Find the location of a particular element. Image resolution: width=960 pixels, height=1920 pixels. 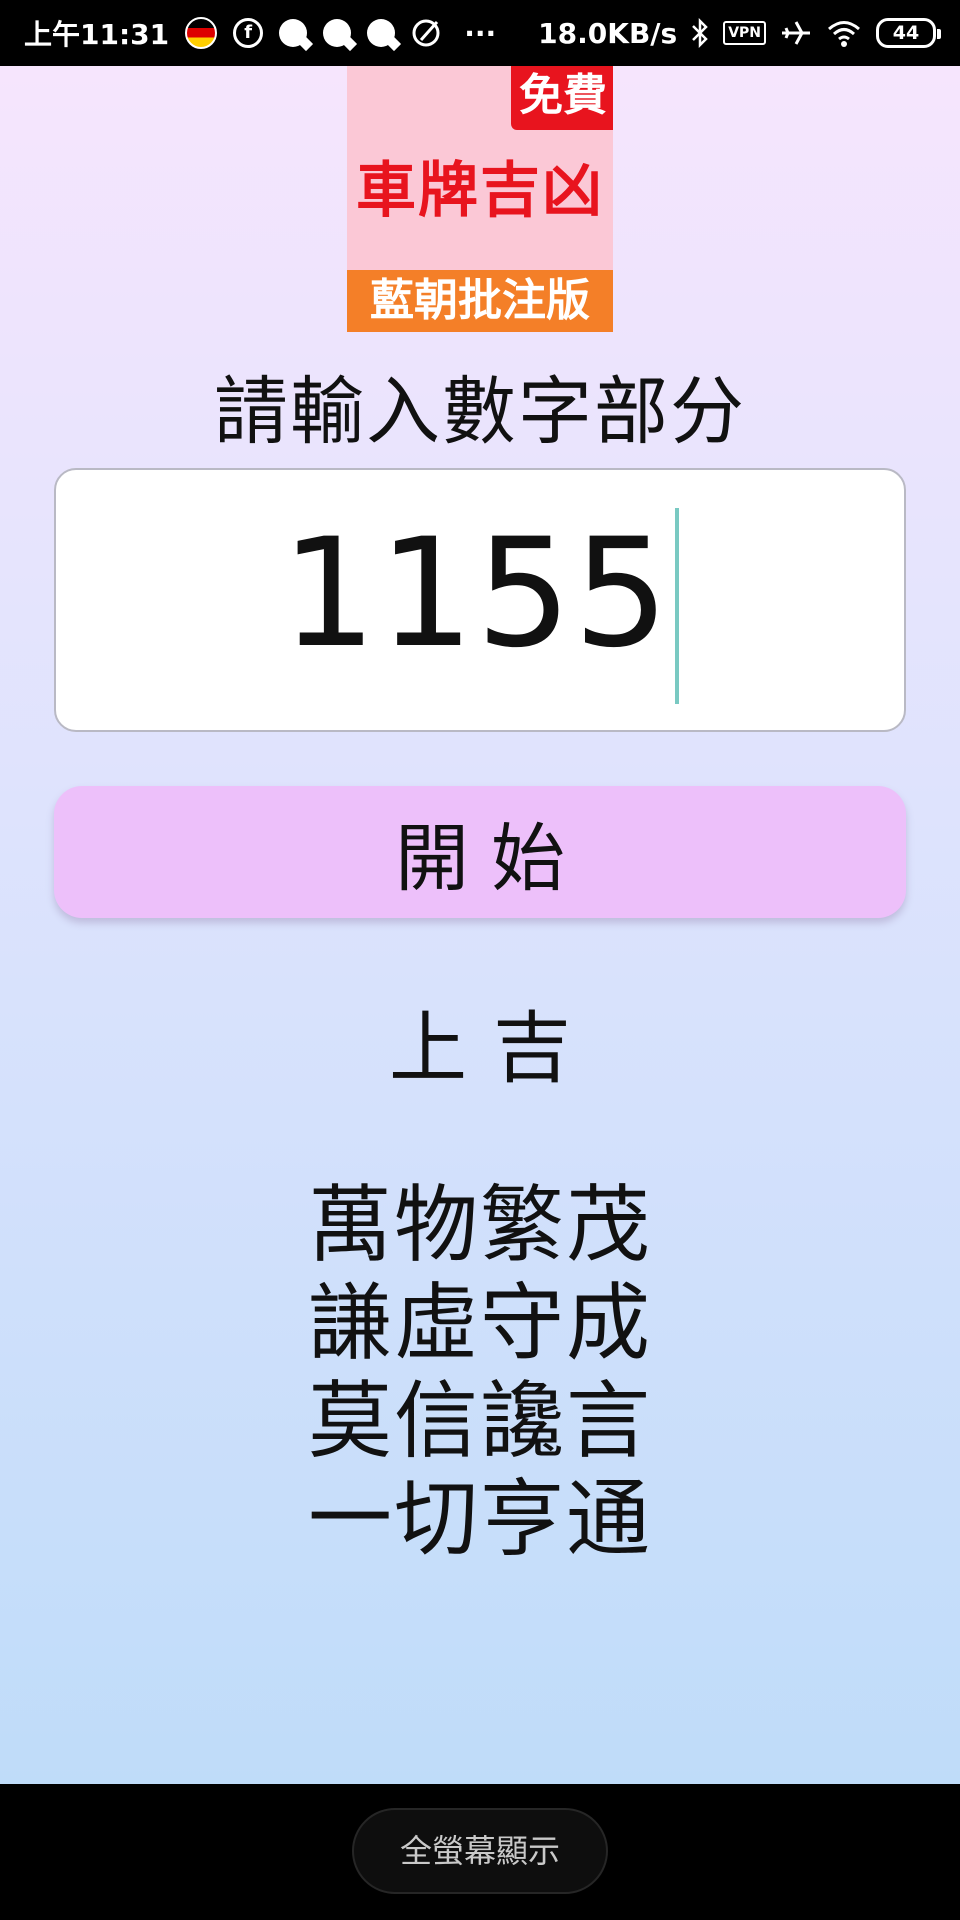

airplane-mode-icon is located at coordinates (796, 33).